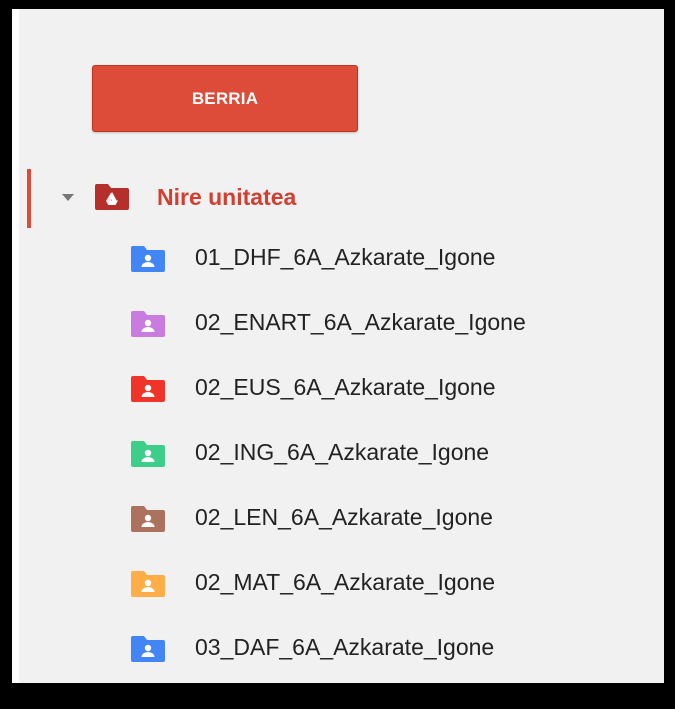 Image resolution: width=675 pixels, height=709 pixels. I want to click on tree-item-label: Nire unitatea, so click(227, 197).